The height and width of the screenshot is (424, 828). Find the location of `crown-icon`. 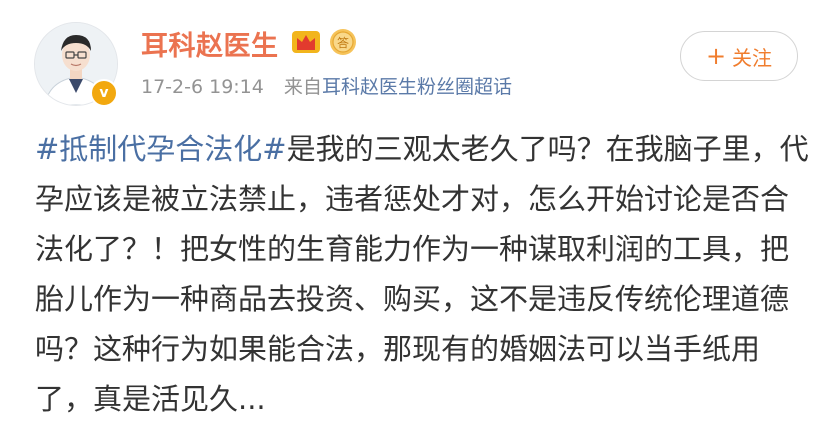

crown-icon is located at coordinates (306, 42).